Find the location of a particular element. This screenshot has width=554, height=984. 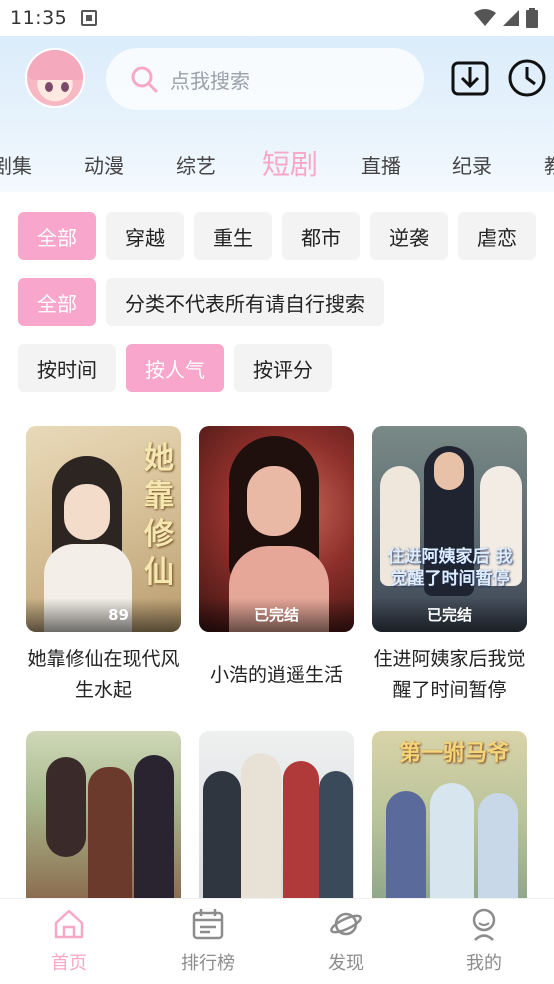

nav-discover: 发现 is located at coordinates (346, 941).